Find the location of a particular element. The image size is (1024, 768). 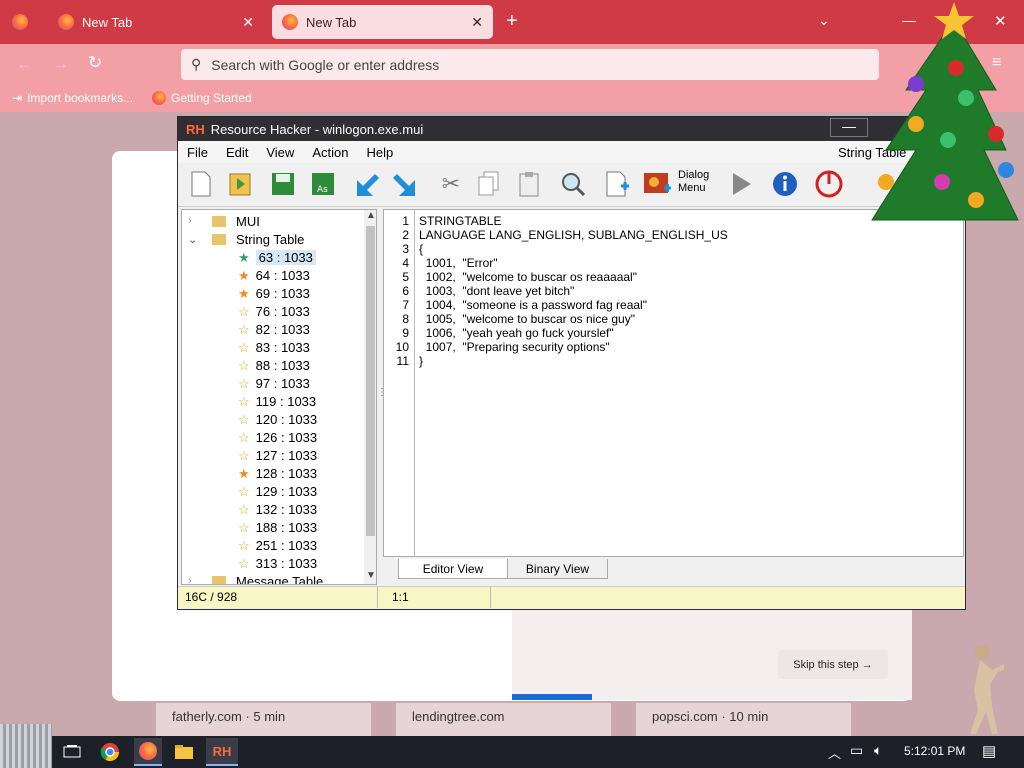

chrome-icon is located at coordinates (110, 752).